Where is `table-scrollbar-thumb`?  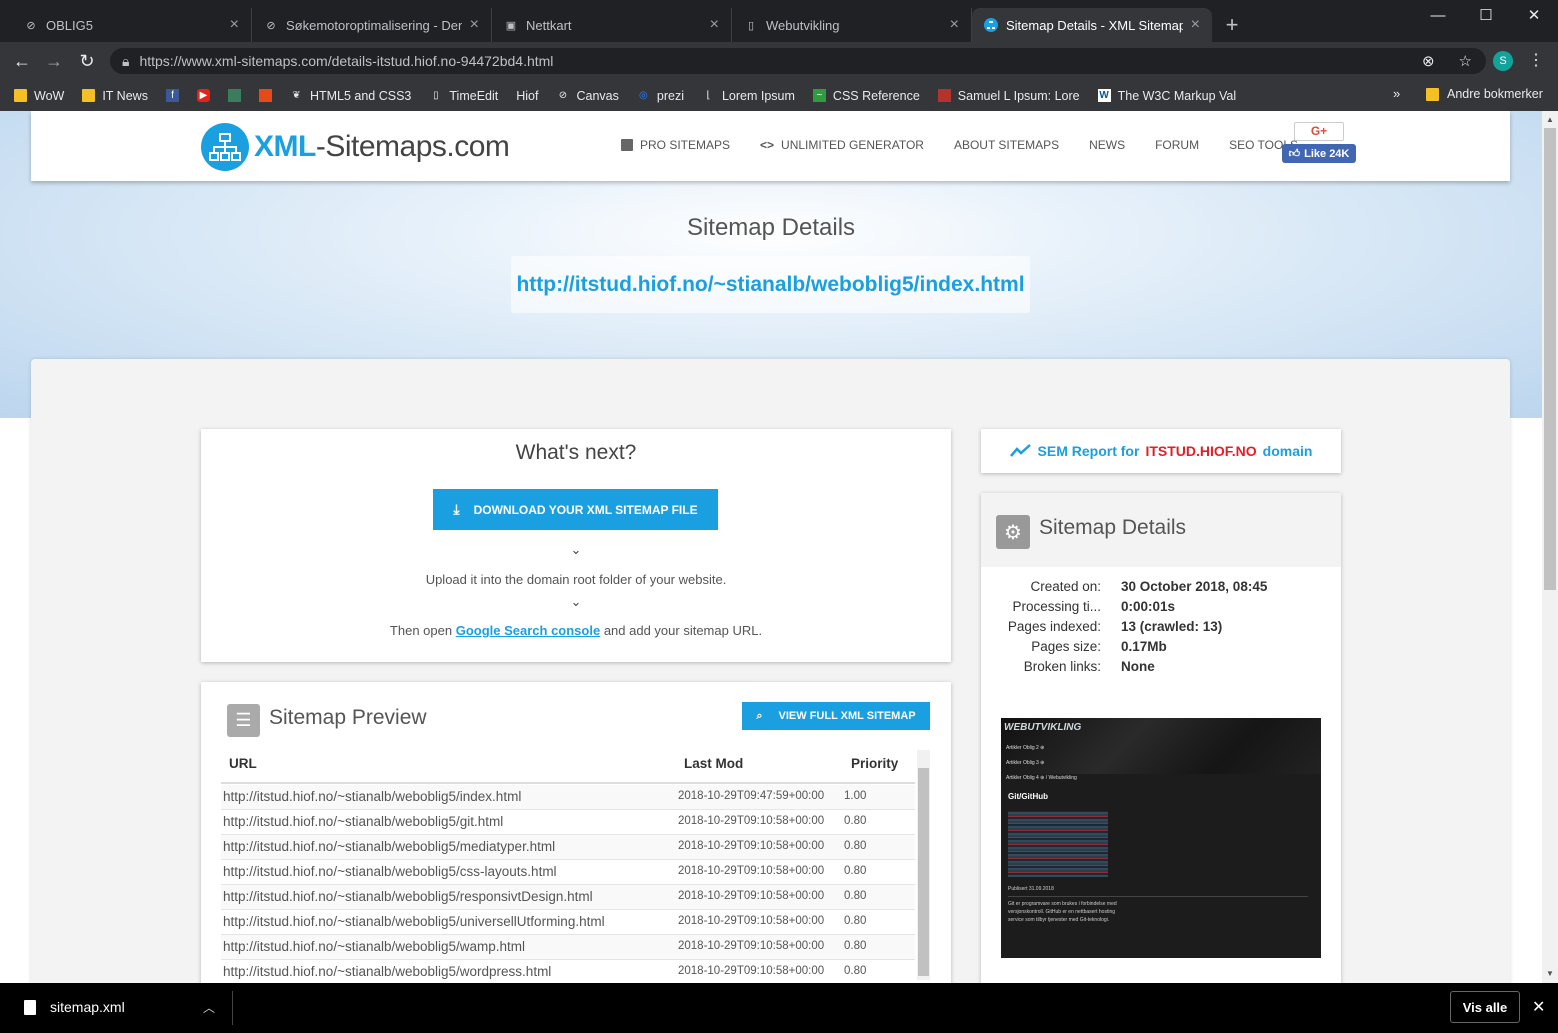 table-scrollbar-thumb is located at coordinates (923, 872).